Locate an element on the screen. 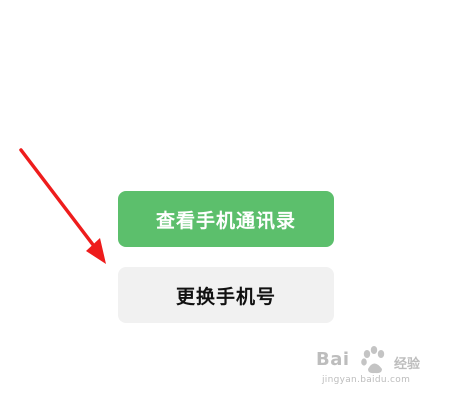  watermark-sub-text: 经验 is located at coordinates (407, 364).